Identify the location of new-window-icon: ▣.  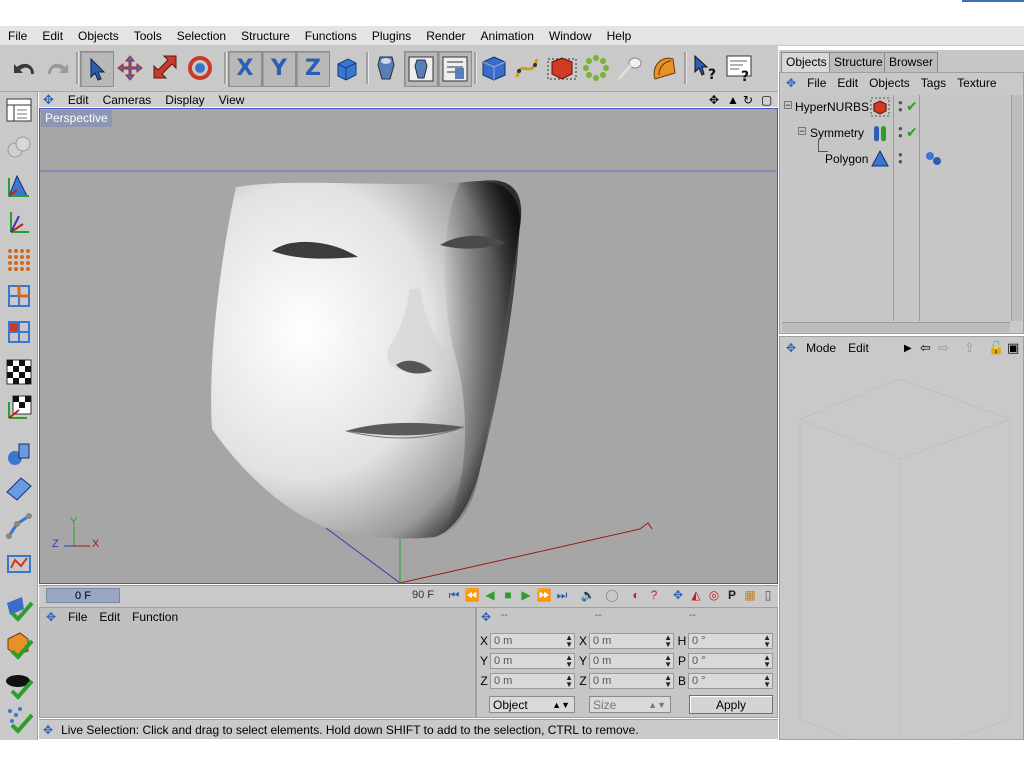
(1013, 348).